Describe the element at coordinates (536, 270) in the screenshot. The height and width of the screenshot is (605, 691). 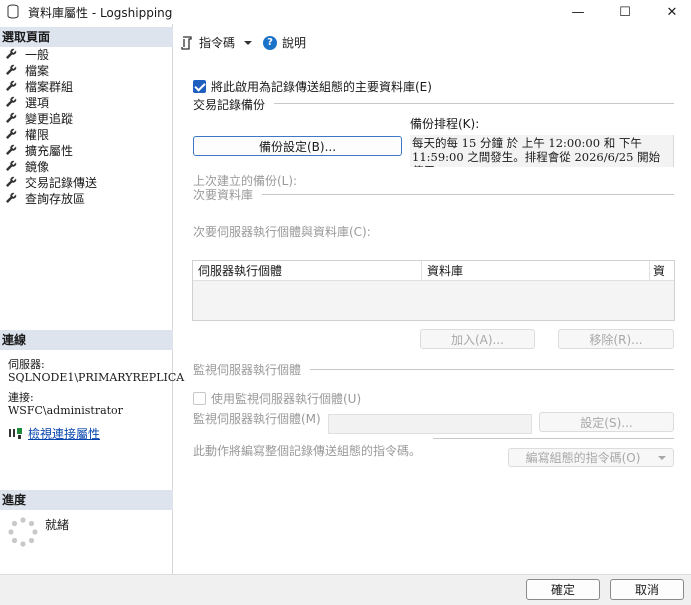
I see `grid-column-header: 資料庫` at that location.